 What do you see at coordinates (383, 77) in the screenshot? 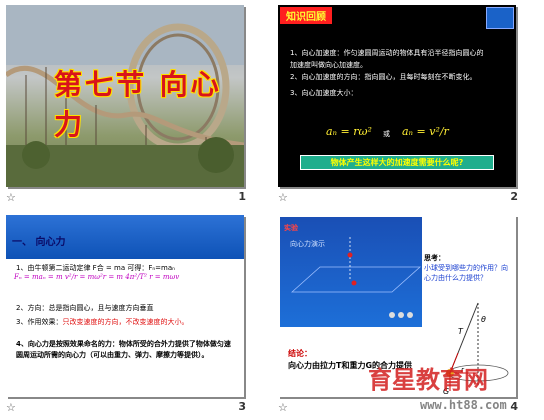
I see `item-2: 2、向心加速度的方向：指向圆心，且每时每刻在不断变化。` at bounding box center [383, 77].